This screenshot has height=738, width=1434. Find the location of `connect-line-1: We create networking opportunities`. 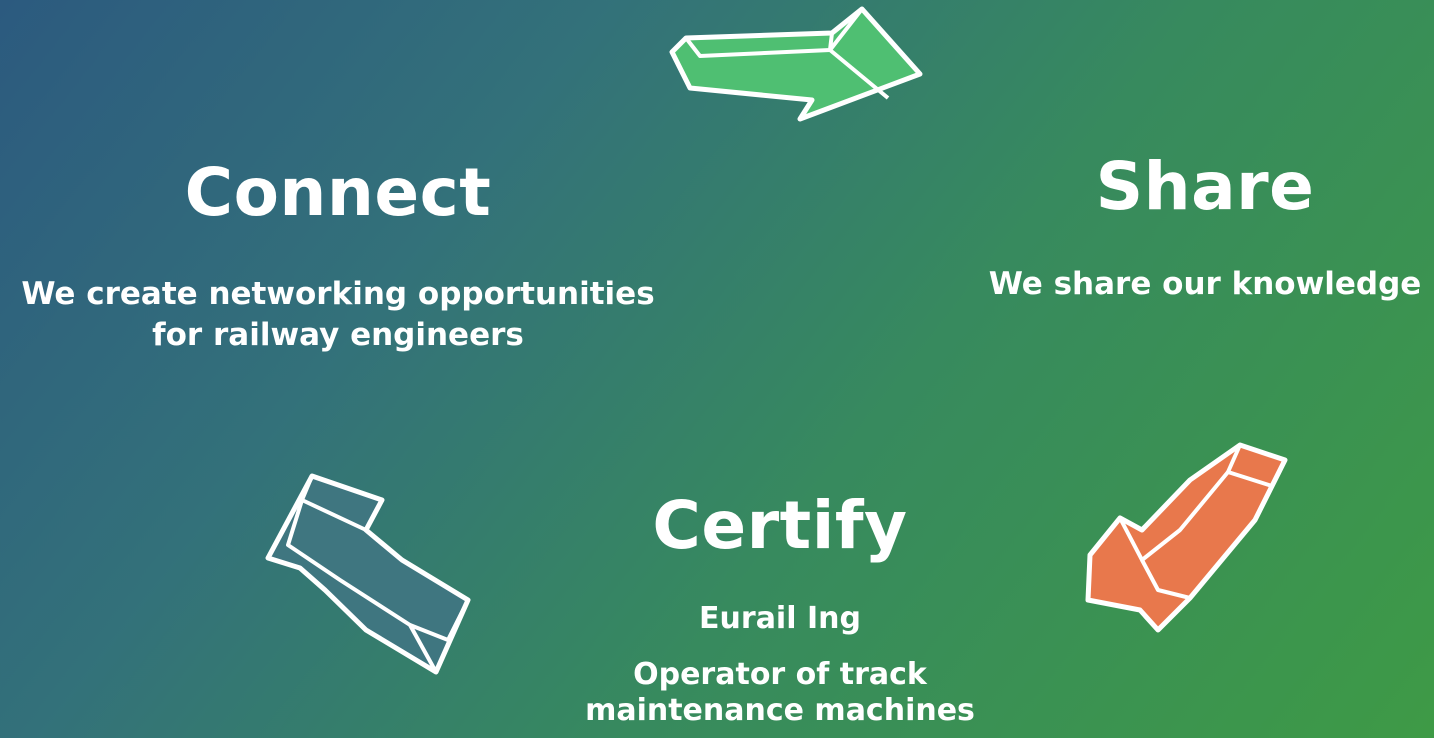

connect-line-1: We create networking opportunities is located at coordinates (338, 294).